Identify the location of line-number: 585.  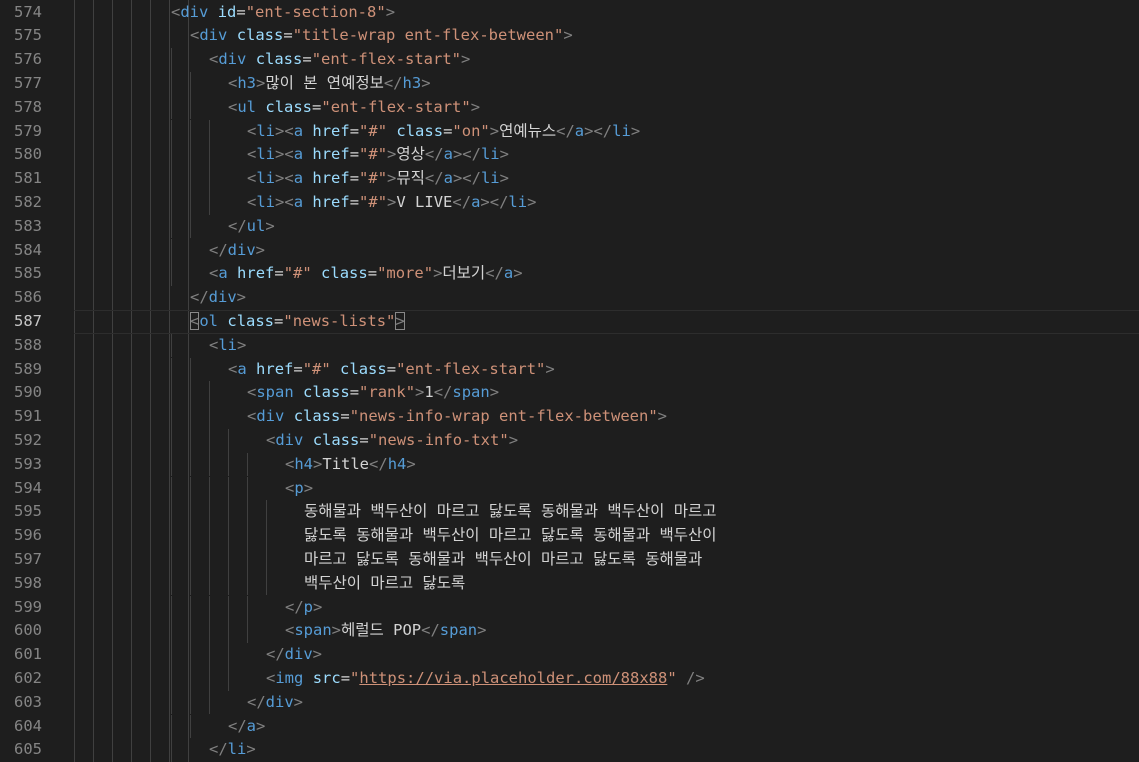
(28, 273).